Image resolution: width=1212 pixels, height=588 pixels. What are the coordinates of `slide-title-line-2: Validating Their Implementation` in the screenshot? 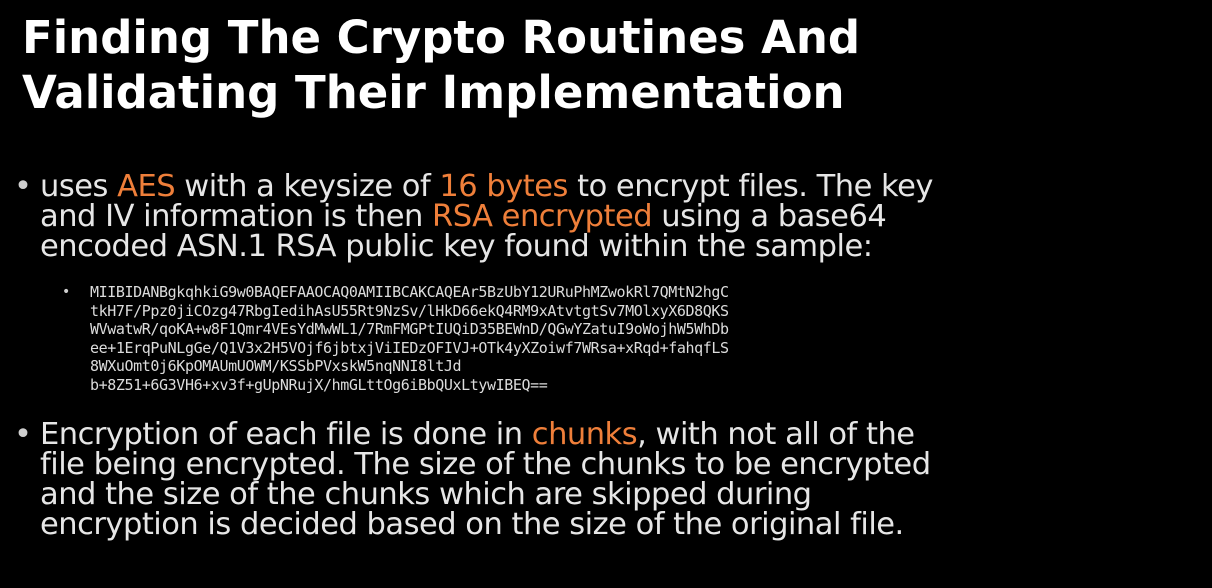 It's located at (433, 92).